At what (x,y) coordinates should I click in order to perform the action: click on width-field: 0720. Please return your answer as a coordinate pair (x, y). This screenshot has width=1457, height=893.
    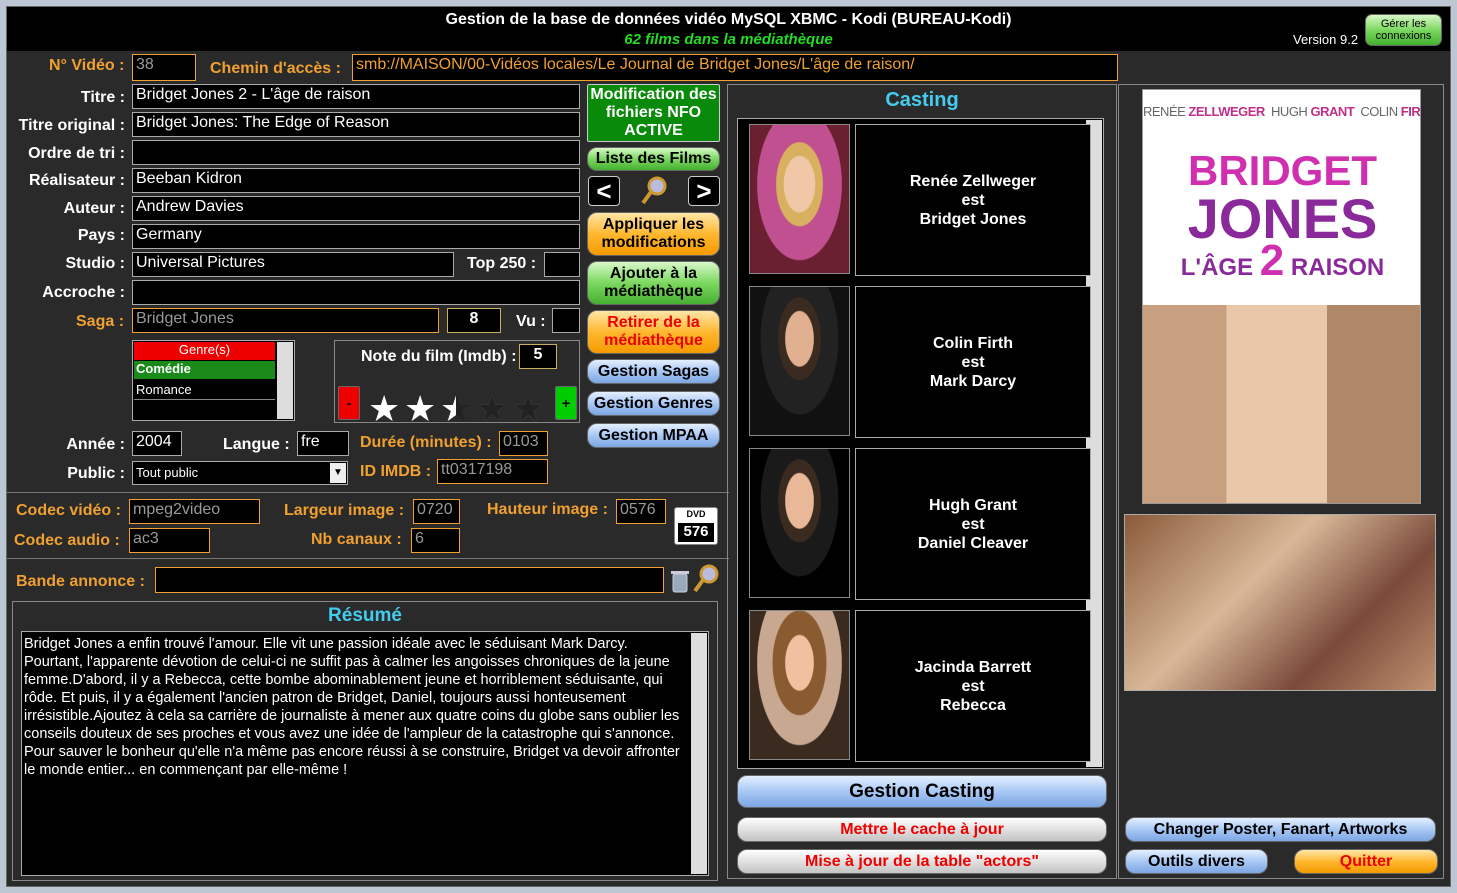
    Looking at the image, I should click on (436, 511).